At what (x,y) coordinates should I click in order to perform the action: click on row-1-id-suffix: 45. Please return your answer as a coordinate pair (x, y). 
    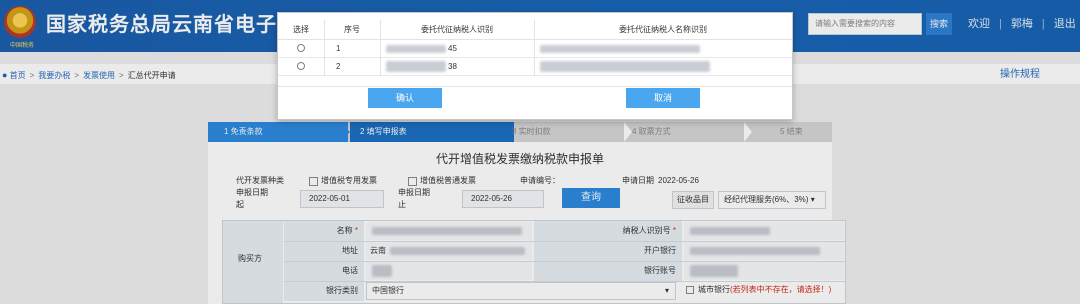
    Looking at the image, I should click on (452, 48).